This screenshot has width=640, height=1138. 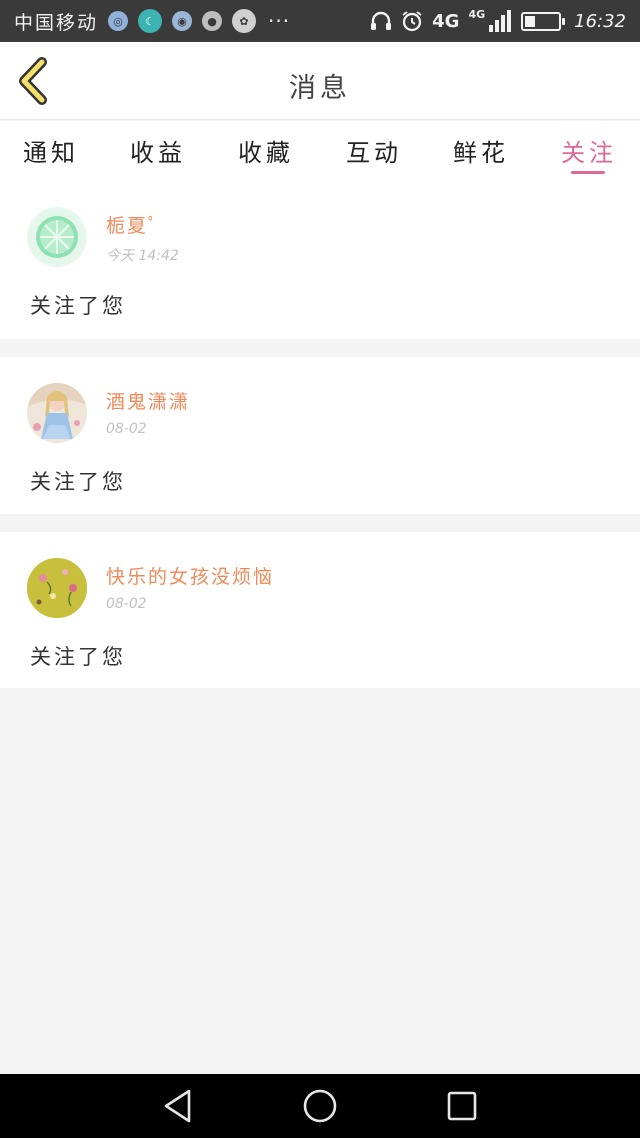 I want to click on flowers-avatar-image, so click(x=57, y=588).